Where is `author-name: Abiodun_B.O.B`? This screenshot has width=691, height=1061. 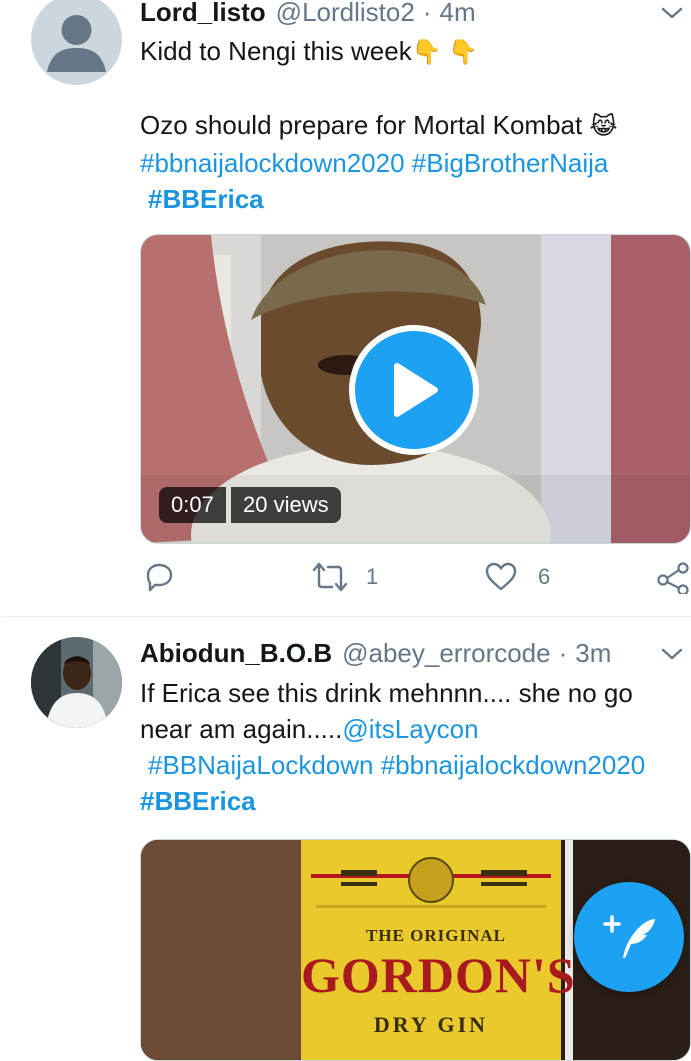
author-name: Abiodun_B.O.B is located at coordinates (236, 653).